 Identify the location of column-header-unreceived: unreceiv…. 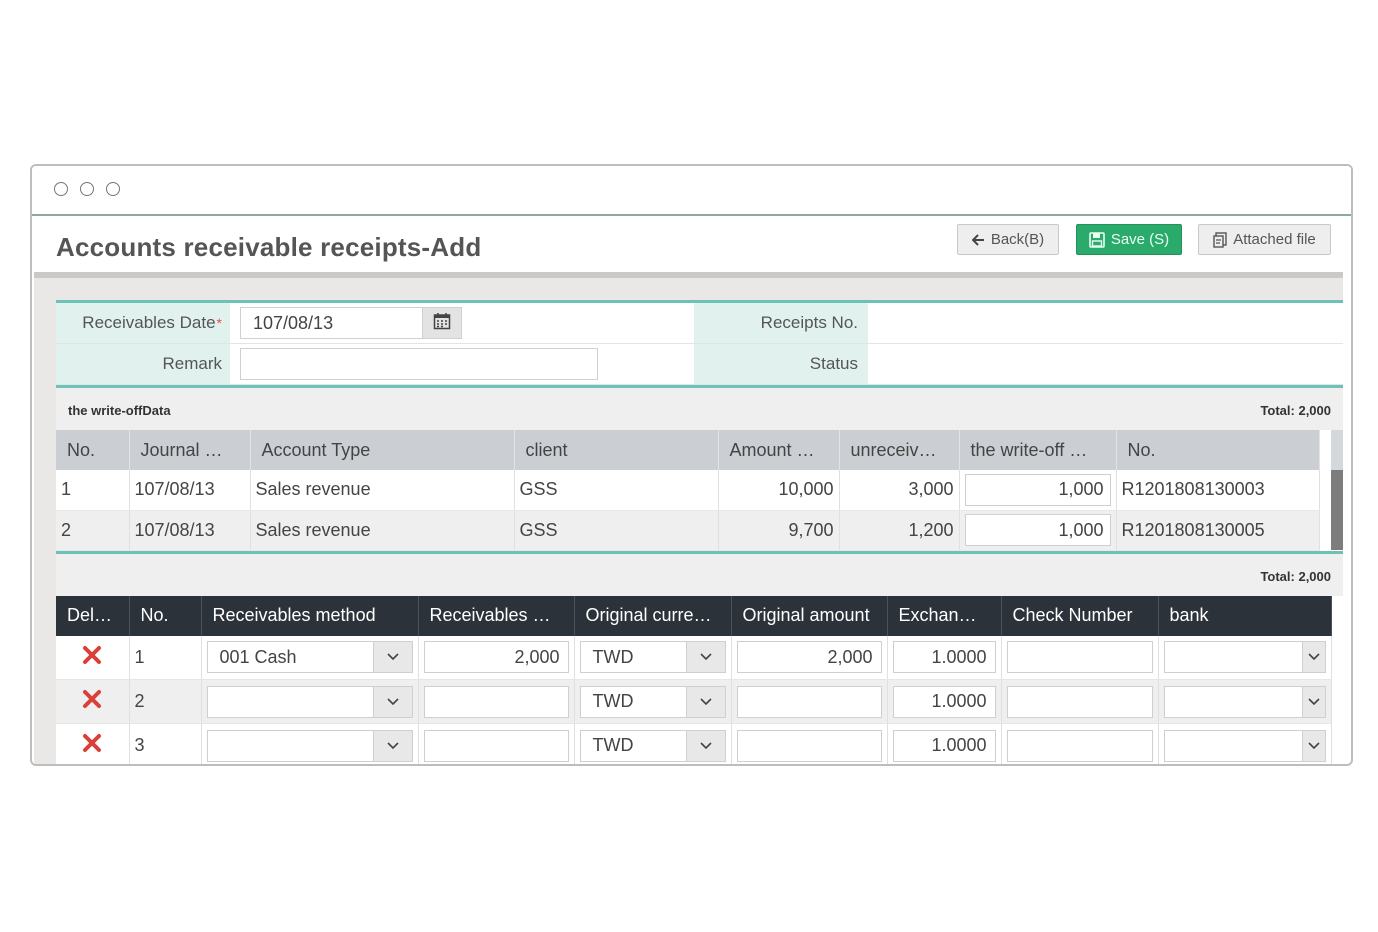
(899, 450).